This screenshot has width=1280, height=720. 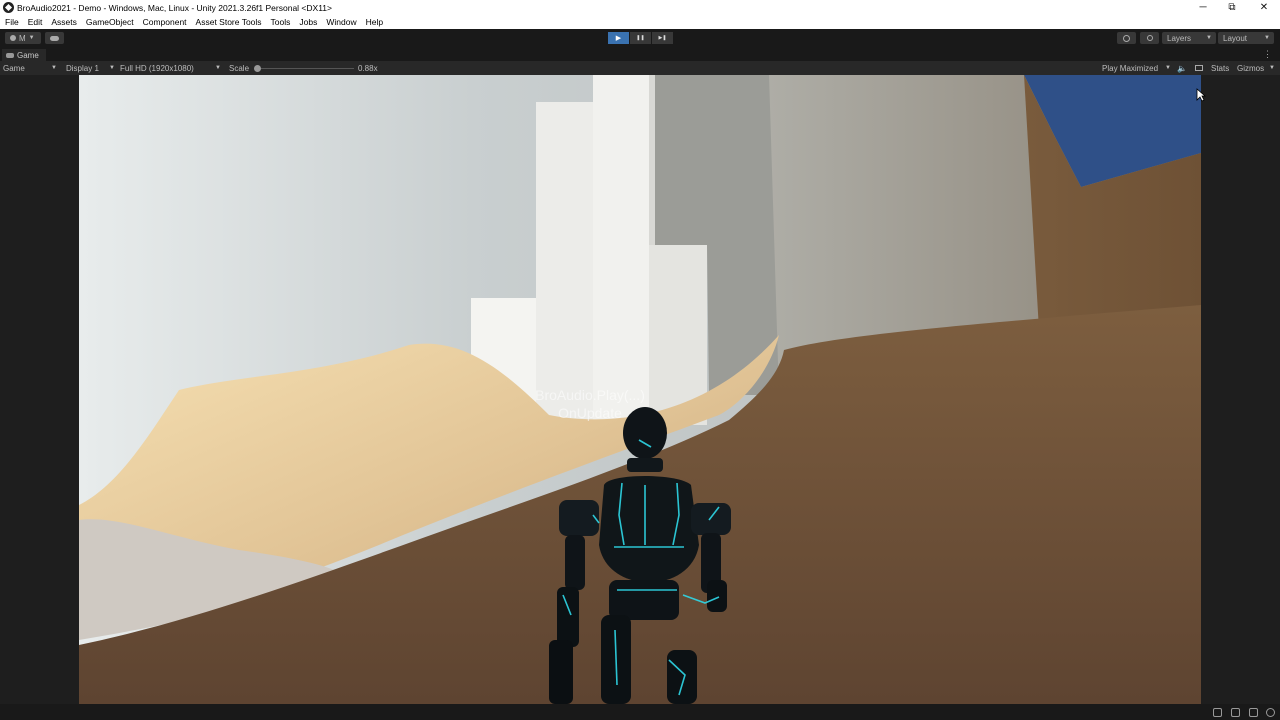 I want to click on menu-help: Help, so click(x=374, y=22).